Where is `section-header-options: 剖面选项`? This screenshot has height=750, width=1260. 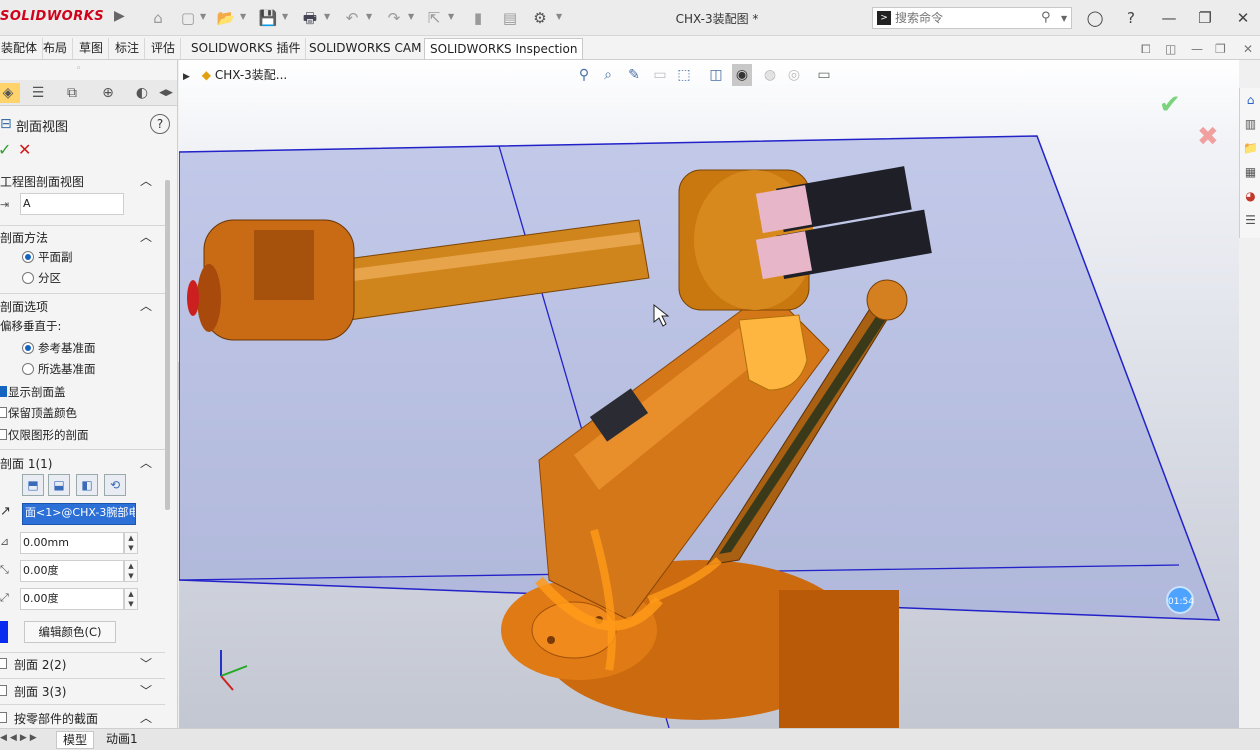 section-header-options: 剖面选项 is located at coordinates (80, 307).